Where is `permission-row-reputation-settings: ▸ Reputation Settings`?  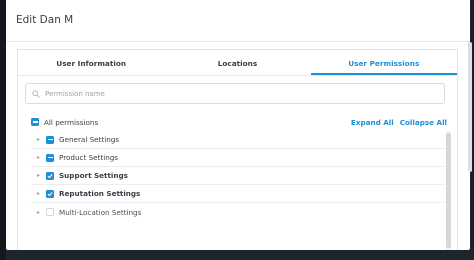
permission-row-reputation-settings: ▸ Reputation Settings is located at coordinates (239, 194).